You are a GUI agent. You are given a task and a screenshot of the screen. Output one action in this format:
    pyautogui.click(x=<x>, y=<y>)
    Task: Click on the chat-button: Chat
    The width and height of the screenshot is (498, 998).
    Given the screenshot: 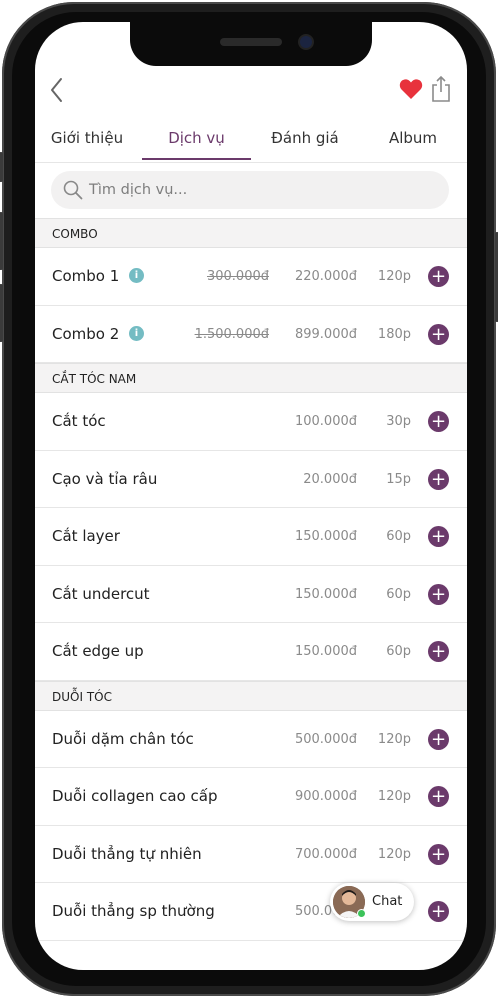 What is the action you would take?
    pyautogui.click(x=372, y=902)
    